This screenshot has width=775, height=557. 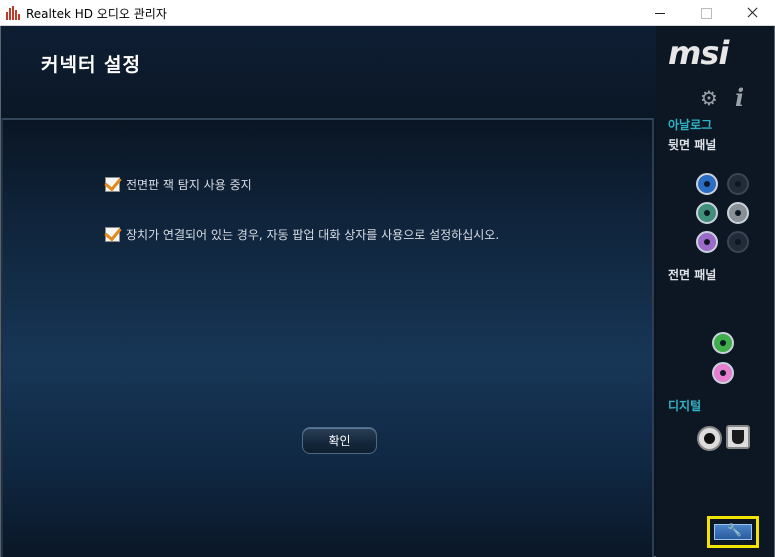 I want to click on digital-optical-jack, so click(x=738, y=437).